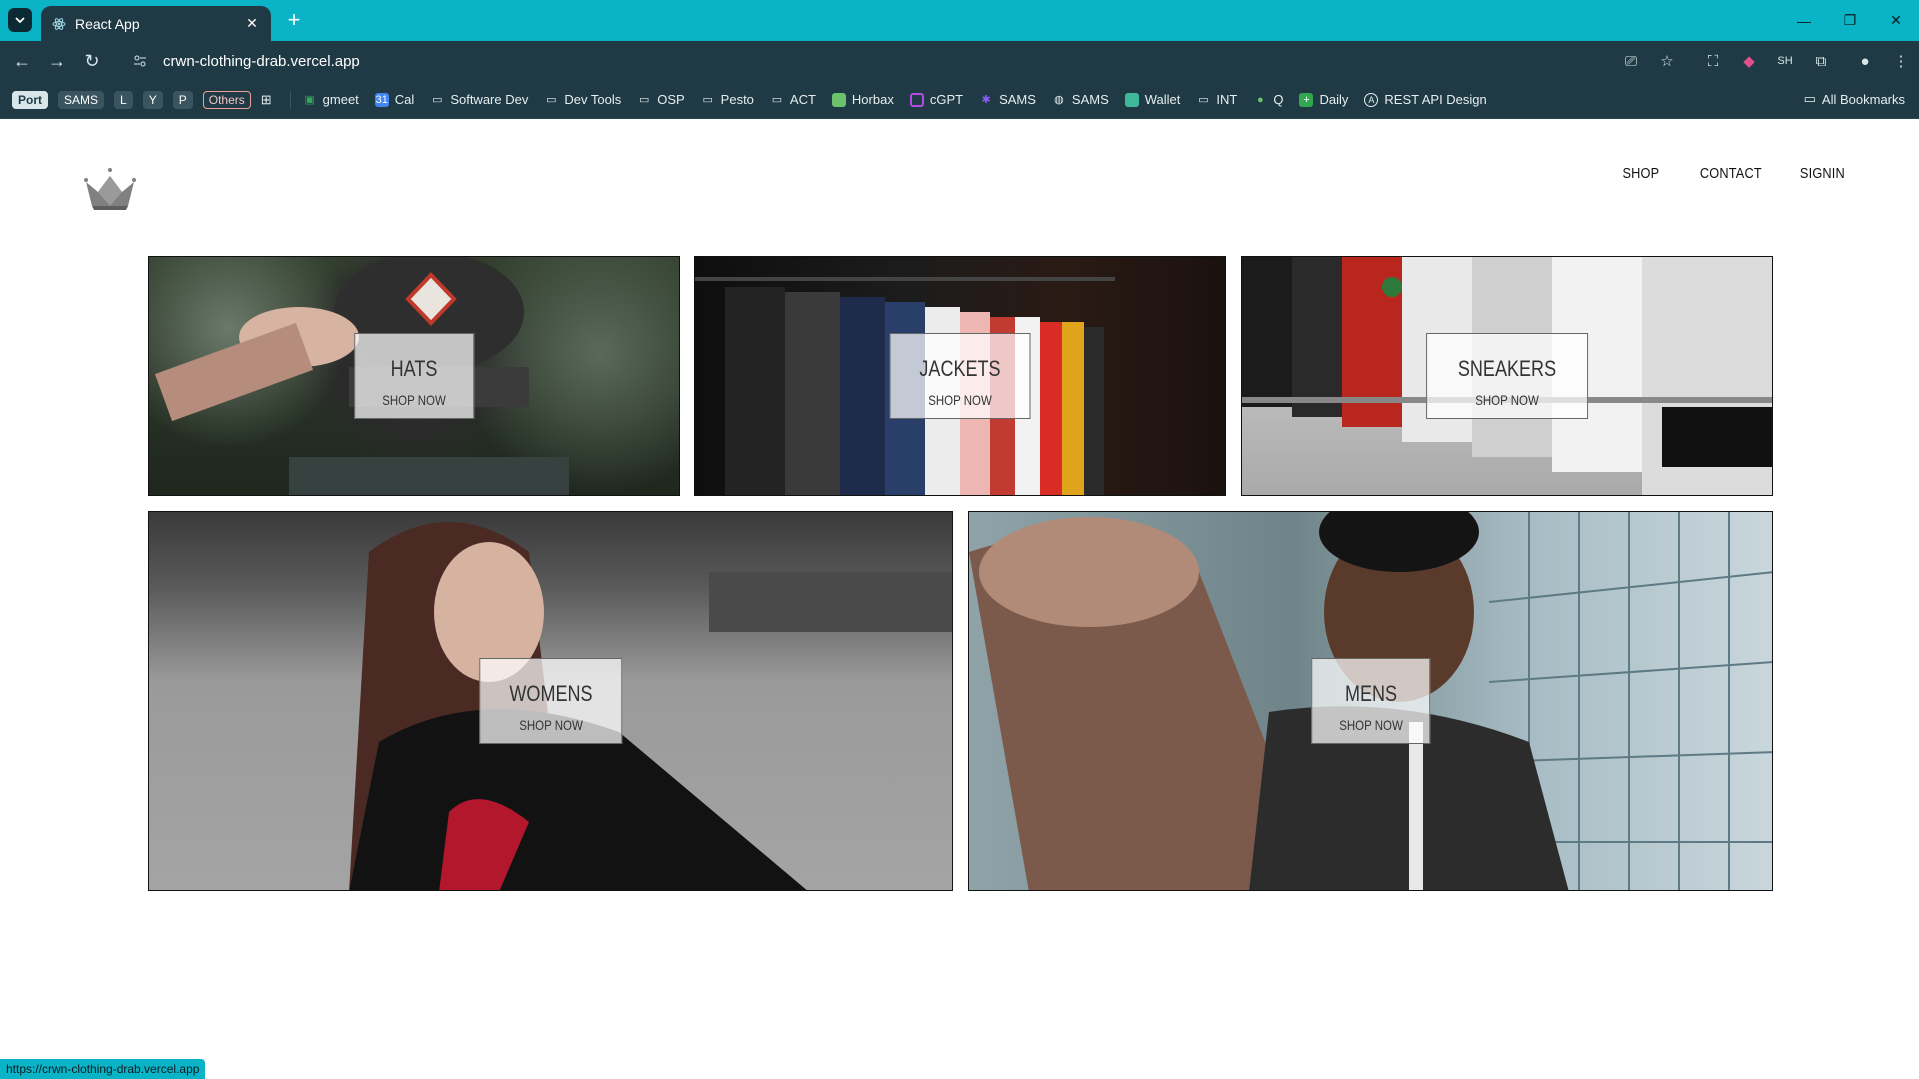  Describe the element at coordinates (862, 99) in the screenshot. I see `bookmark-item: Horbax` at that location.